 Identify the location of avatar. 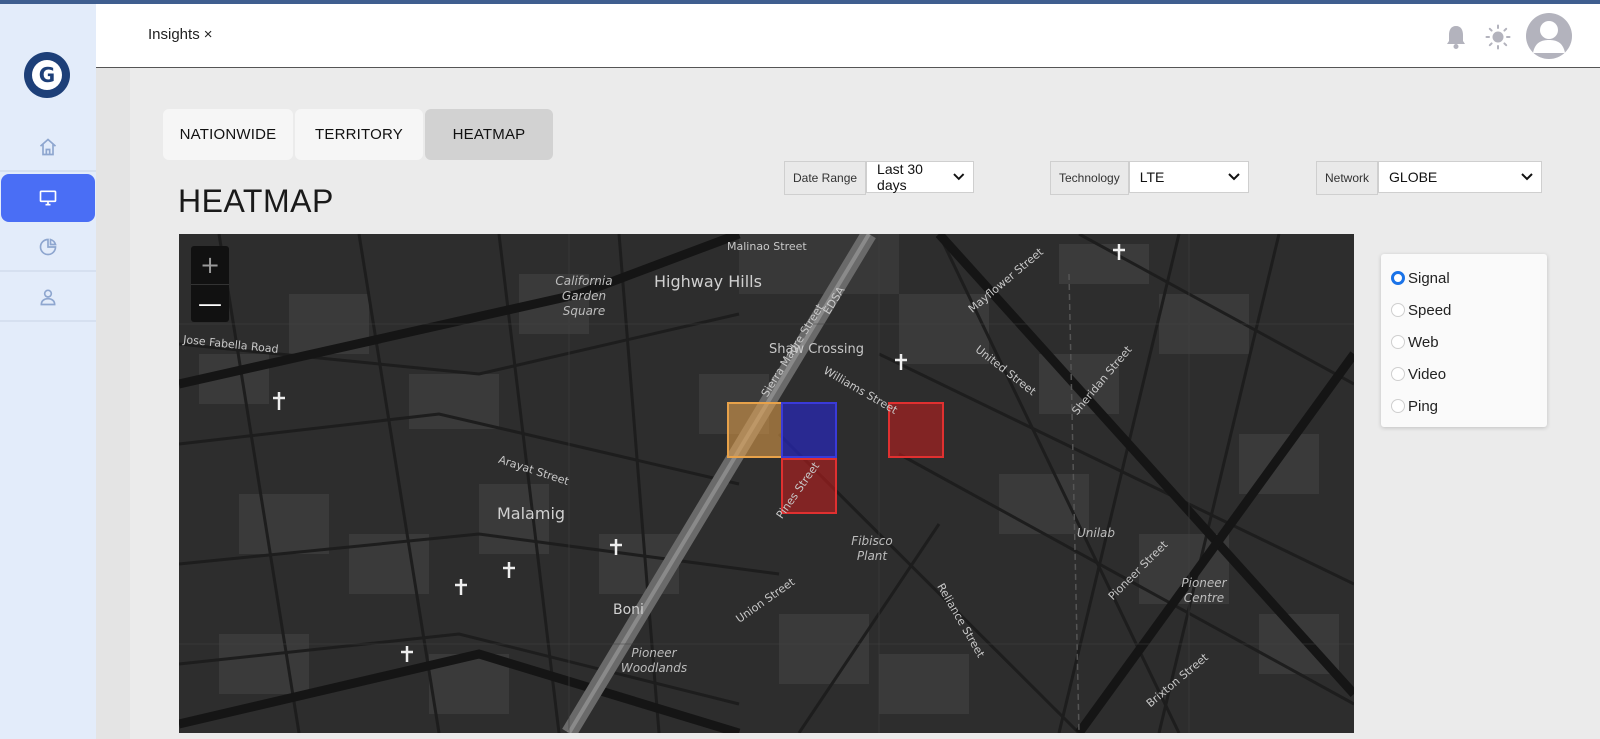
(1549, 36).